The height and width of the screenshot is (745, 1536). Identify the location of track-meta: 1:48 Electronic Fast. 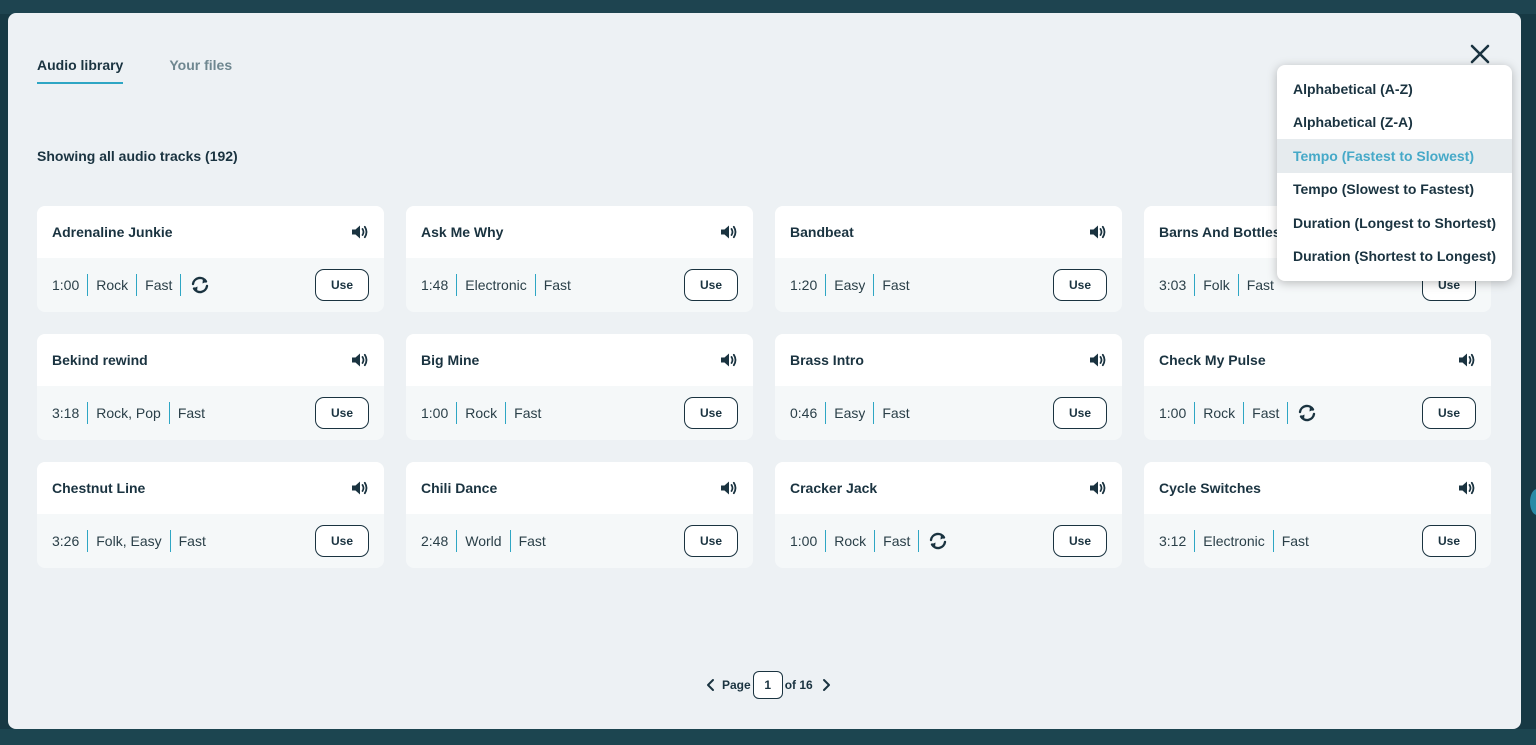
(496, 285).